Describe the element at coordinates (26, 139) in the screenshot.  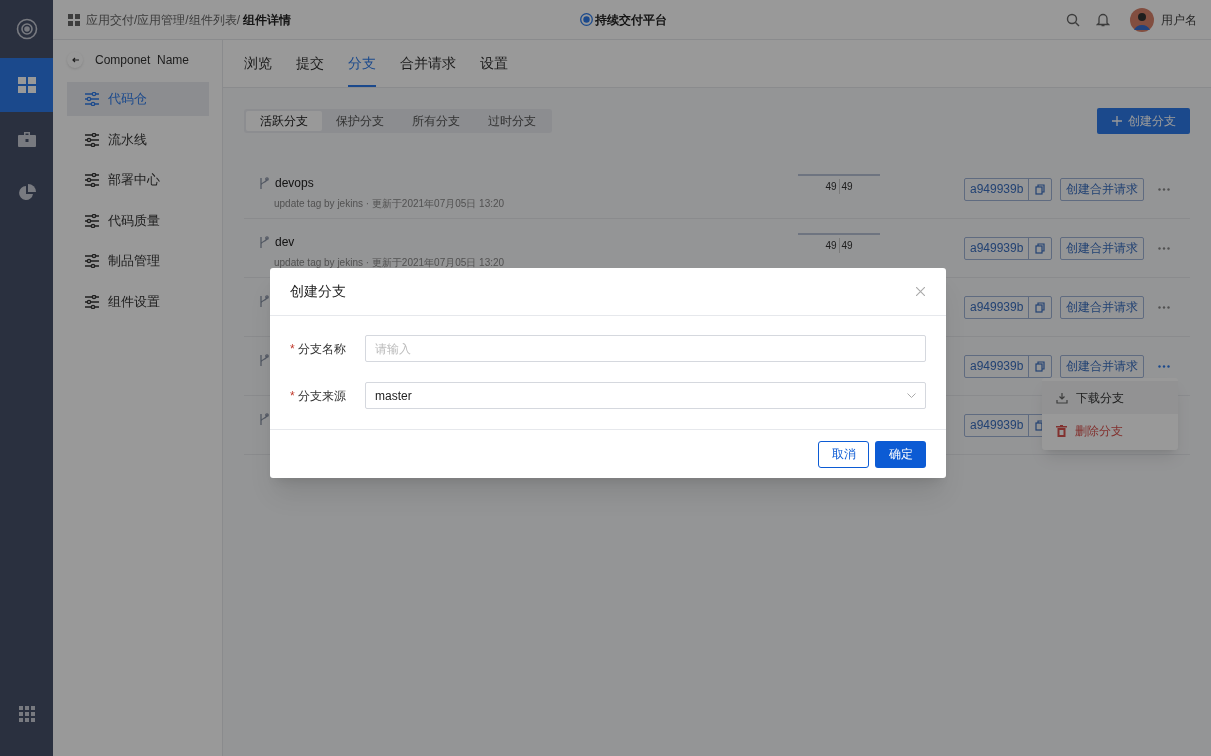
I see `briefcase-icon` at that location.